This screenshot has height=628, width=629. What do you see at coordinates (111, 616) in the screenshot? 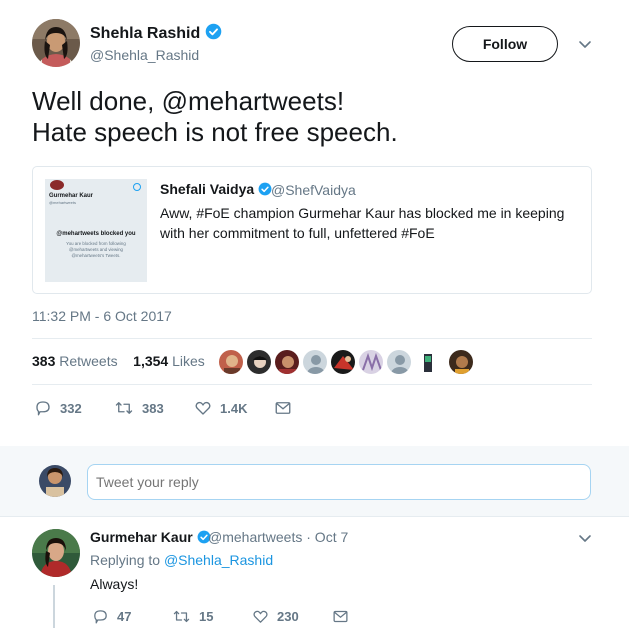
I see `reply-action: 47` at bounding box center [111, 616].